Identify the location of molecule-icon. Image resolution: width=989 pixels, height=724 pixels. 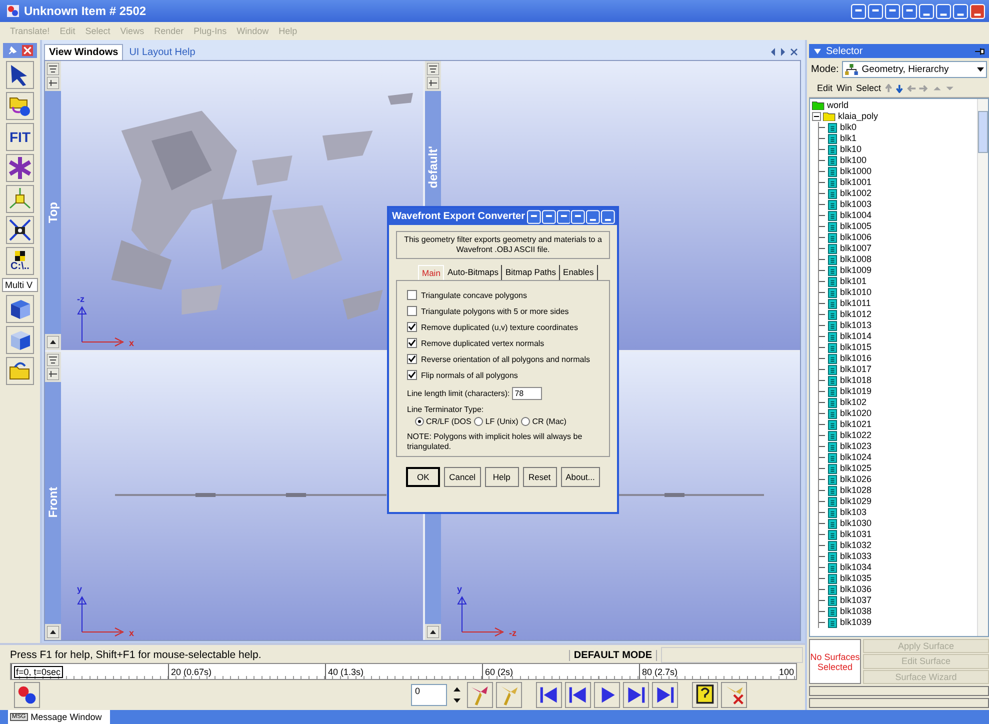
(27, 695).